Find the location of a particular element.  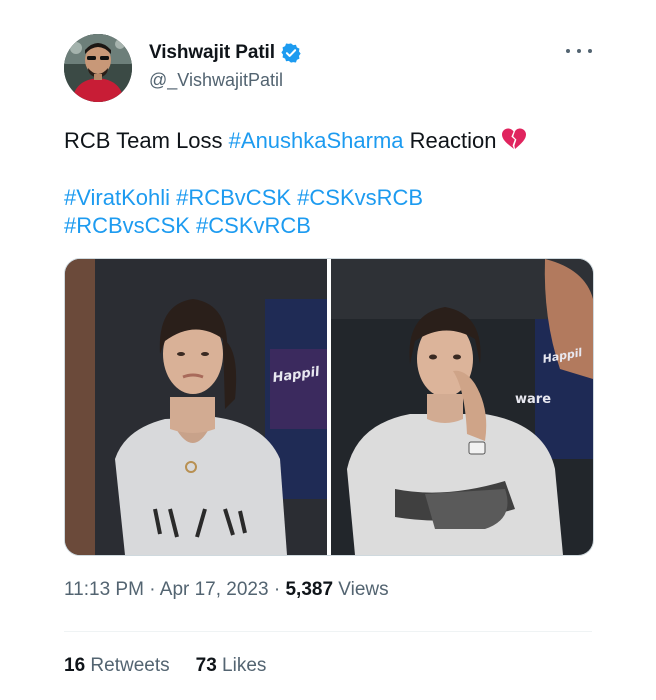

right-image-caption-2: ware is located at coordinates (533, 399).